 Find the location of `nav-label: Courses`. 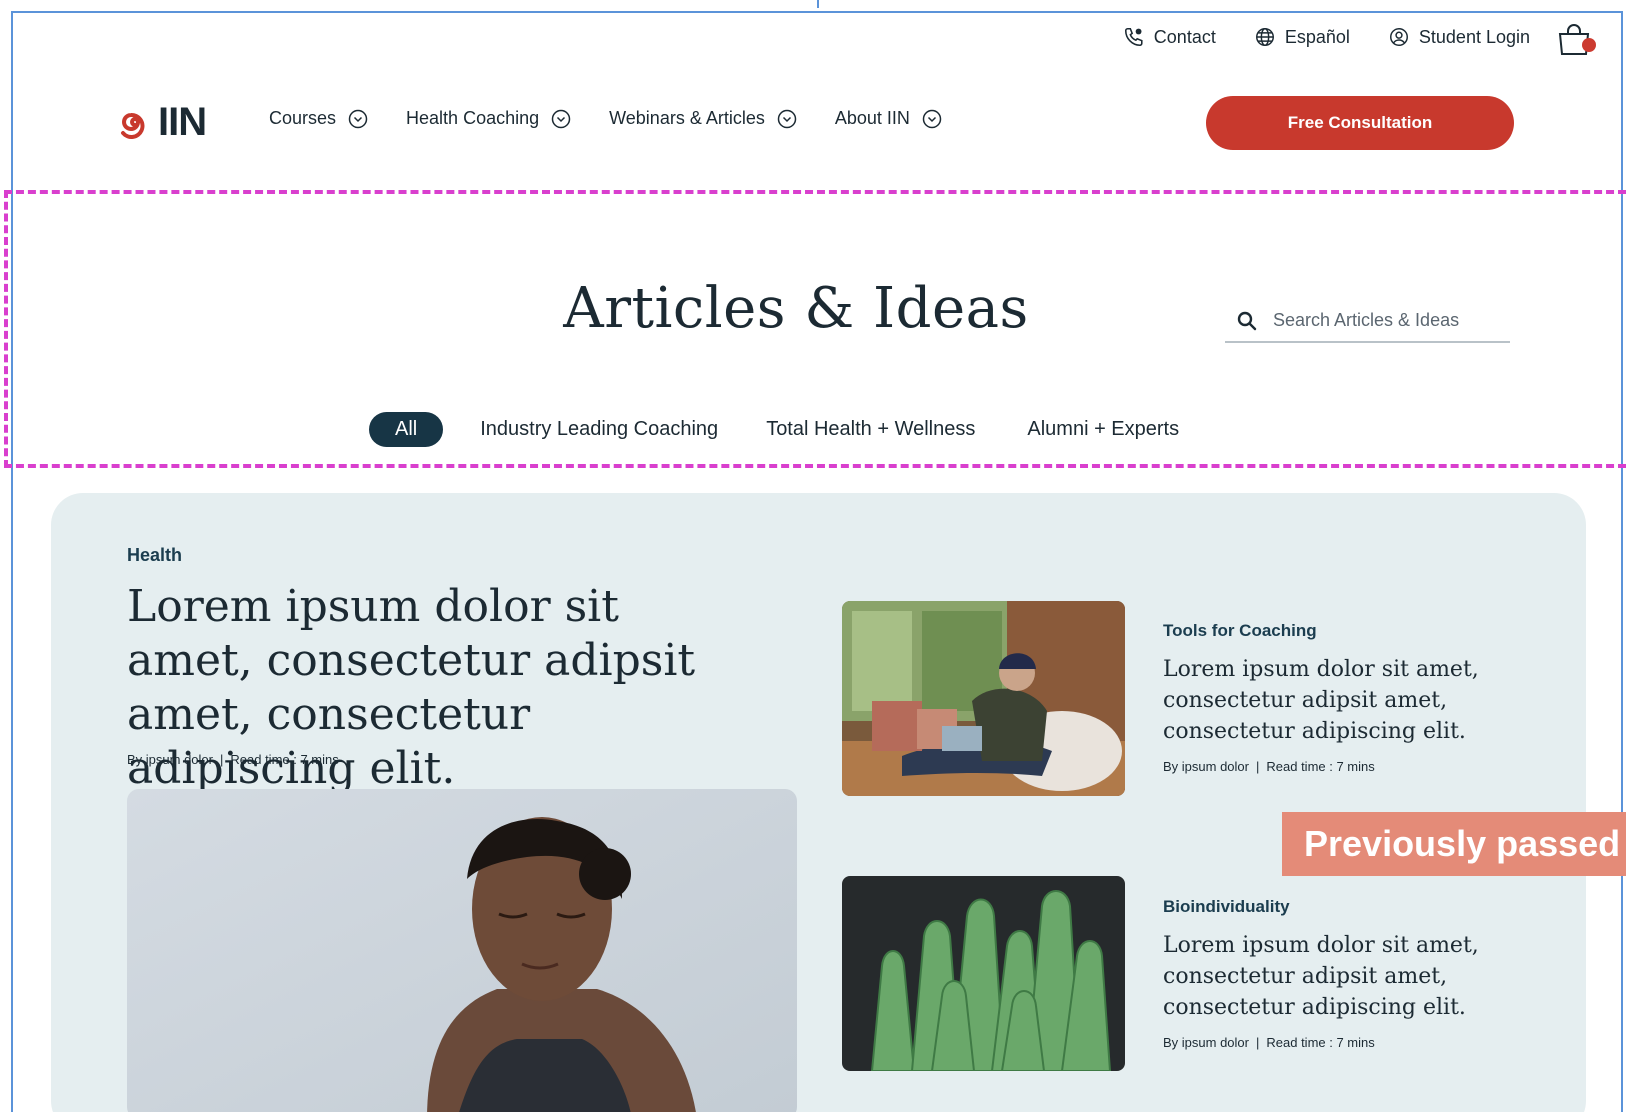

nav-label: Courses is located at coordinates (303, 118).